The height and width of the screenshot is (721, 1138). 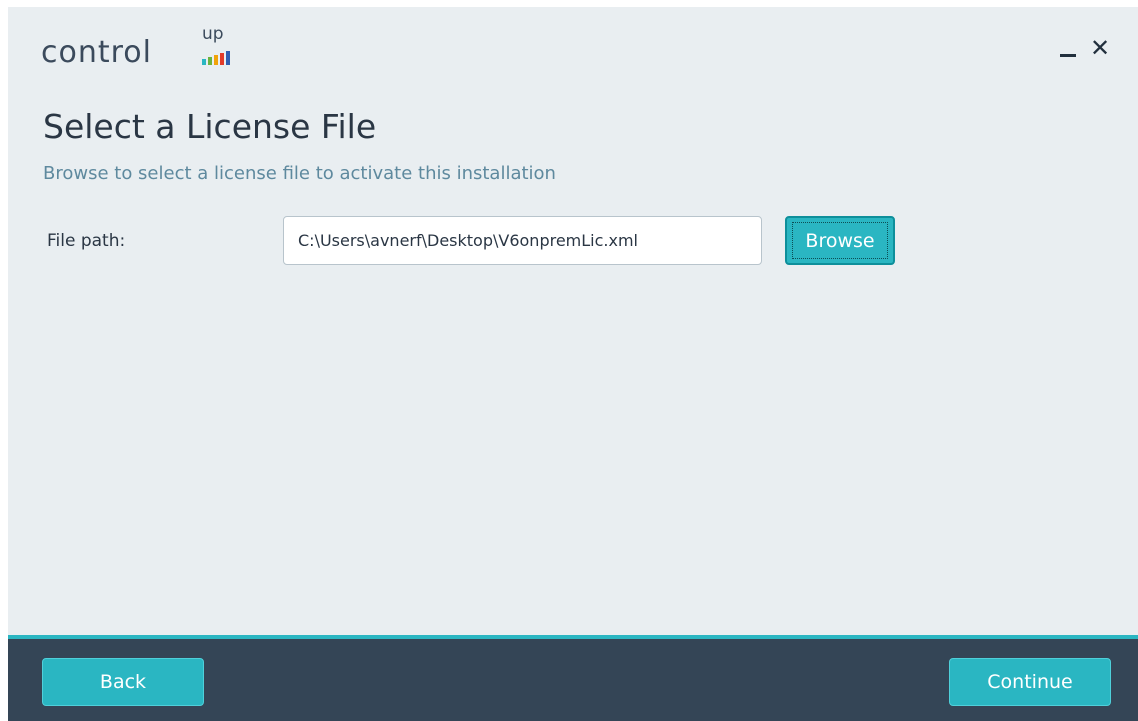 What do you see at coordinates (1084, 48) in the screenshot?
I see `window-controls: ✕` at bounding box center [1084, 48].